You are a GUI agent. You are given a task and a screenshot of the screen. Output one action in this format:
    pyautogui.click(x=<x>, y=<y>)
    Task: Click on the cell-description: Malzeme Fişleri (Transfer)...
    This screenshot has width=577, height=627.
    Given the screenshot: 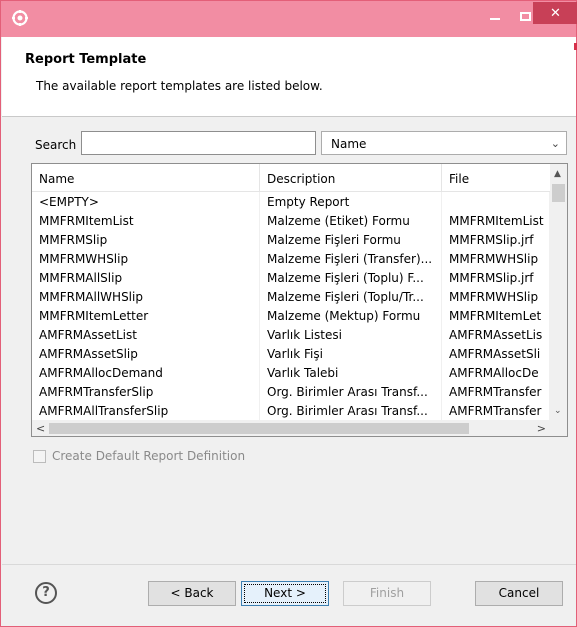 What is the action you would take?
    pyautogui.click(x=351, y=259)
    